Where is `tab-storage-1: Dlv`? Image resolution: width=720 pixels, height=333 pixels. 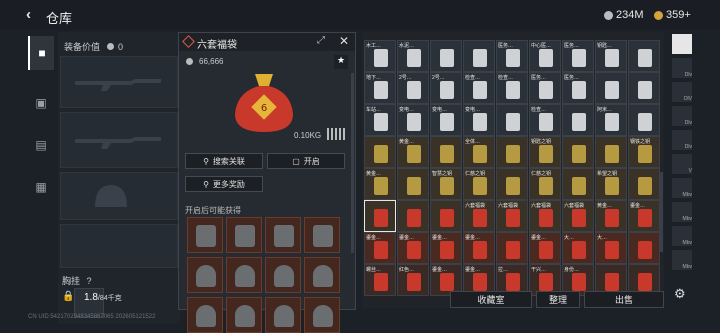
tab-storage-1: Dlv is located at coordinates (682, 68).